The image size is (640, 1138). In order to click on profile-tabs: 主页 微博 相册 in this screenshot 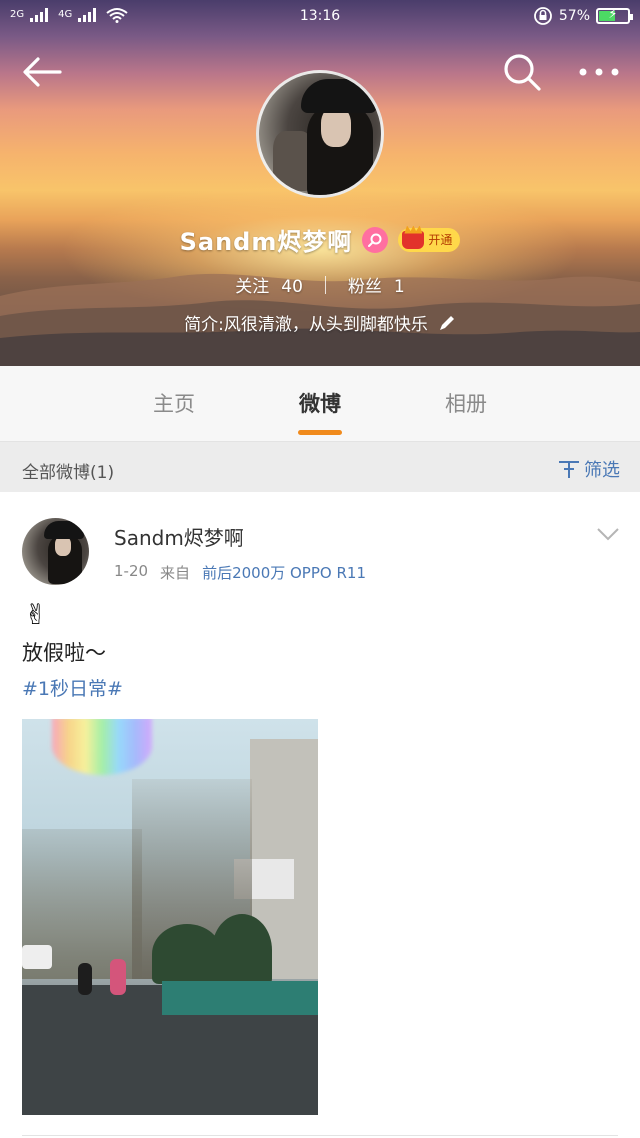, I will do `click(320, 404)`.